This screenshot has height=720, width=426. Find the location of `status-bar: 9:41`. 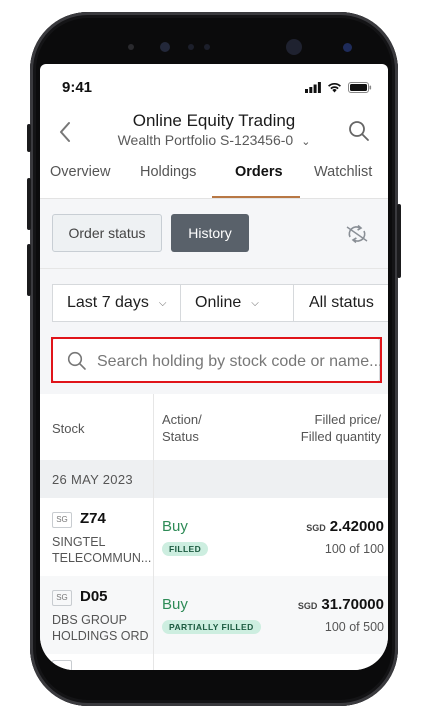

status-bar: 9:41 is located at coordinates (214, 86).